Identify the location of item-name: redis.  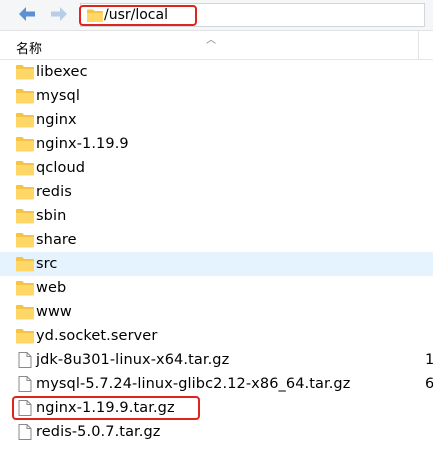
(54, 192).